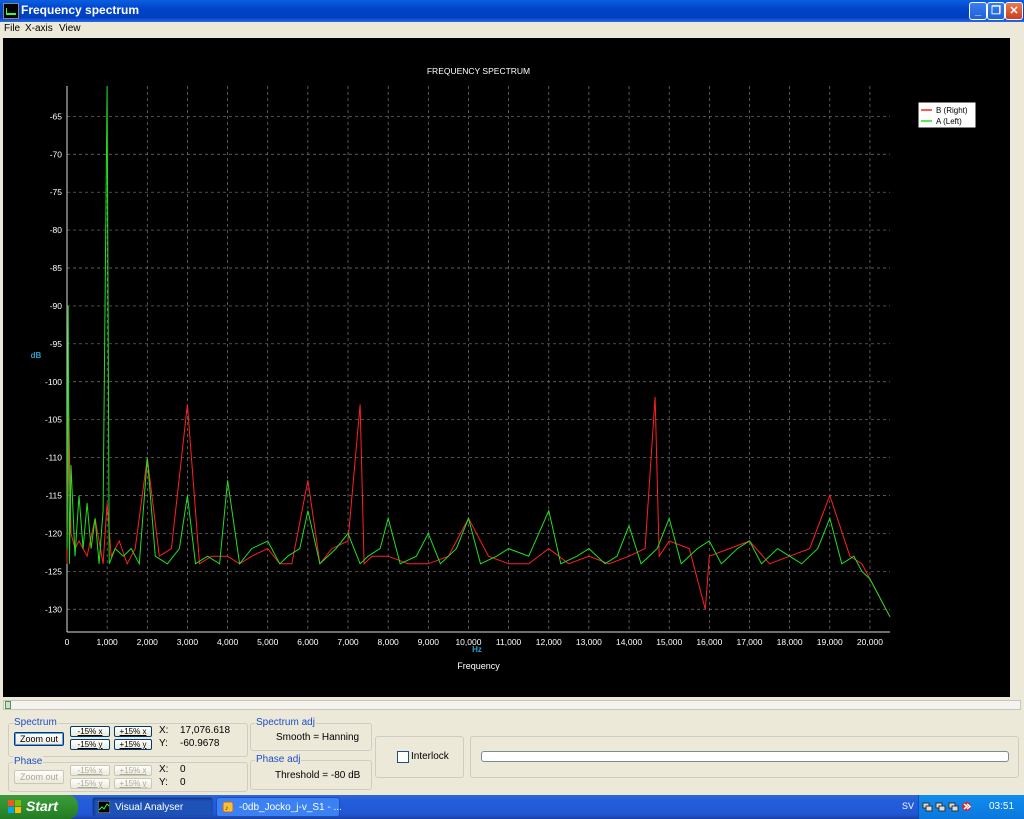  Describe the element at coordinates (389, 642) in the screenshot. I see `x-tick-label: 8,000` at that location.